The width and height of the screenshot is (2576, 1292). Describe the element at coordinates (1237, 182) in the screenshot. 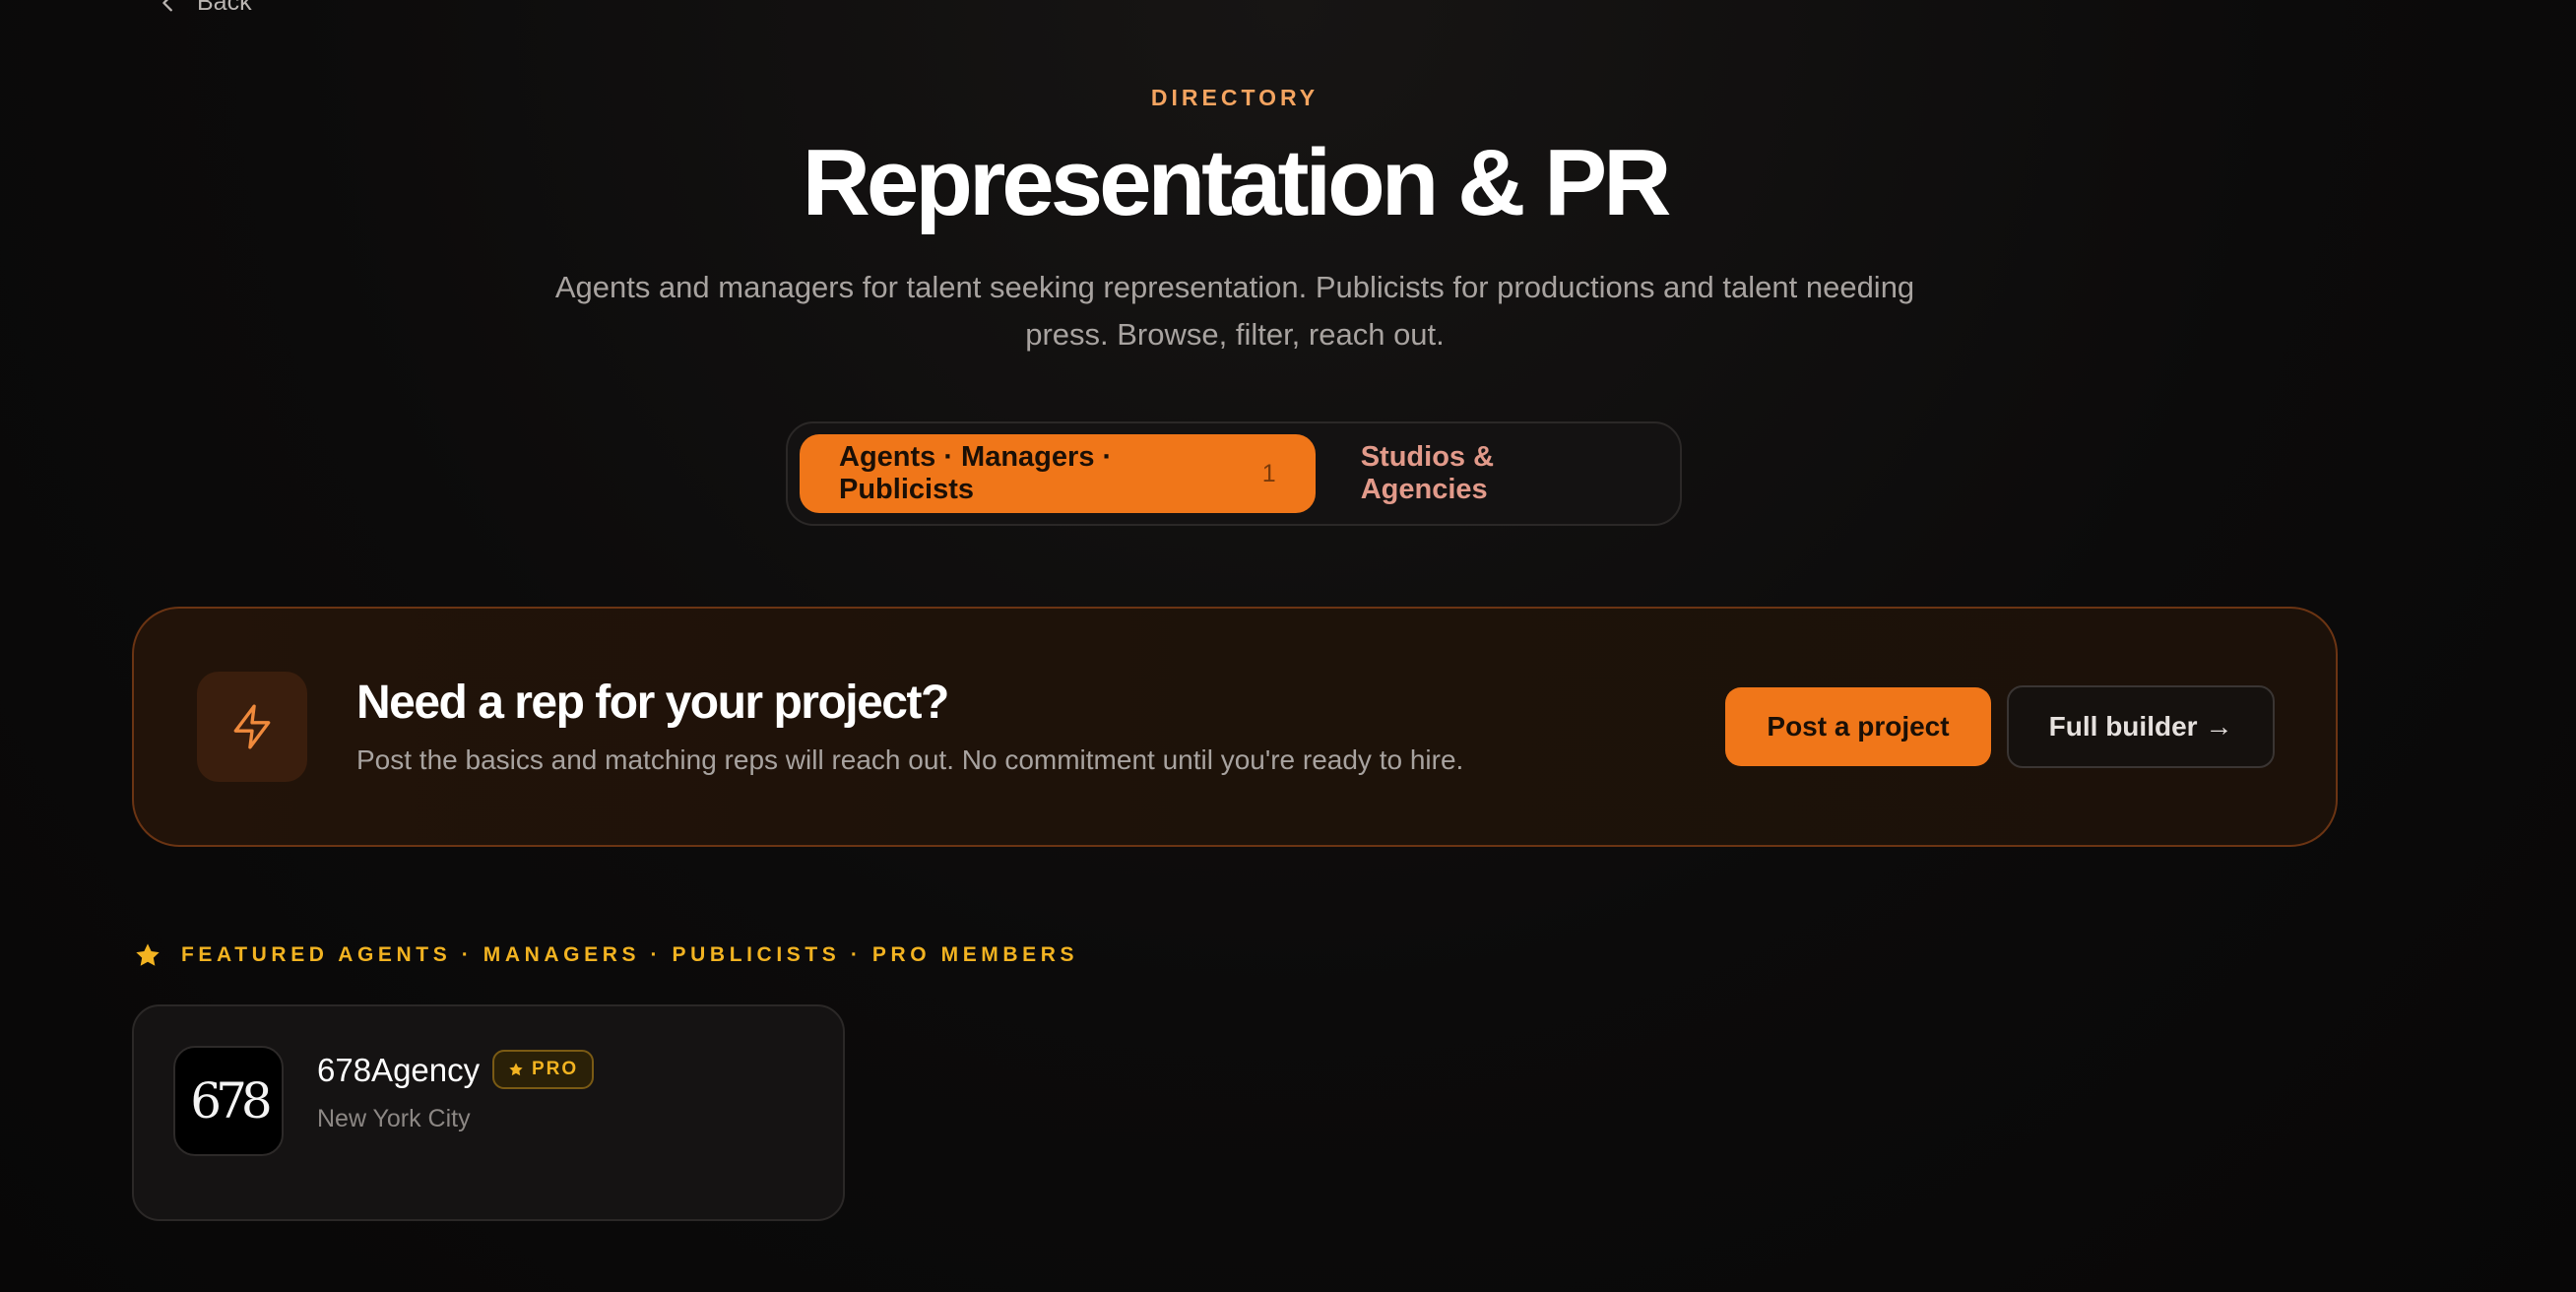

I see `page-title: Representation & PR` at that location.